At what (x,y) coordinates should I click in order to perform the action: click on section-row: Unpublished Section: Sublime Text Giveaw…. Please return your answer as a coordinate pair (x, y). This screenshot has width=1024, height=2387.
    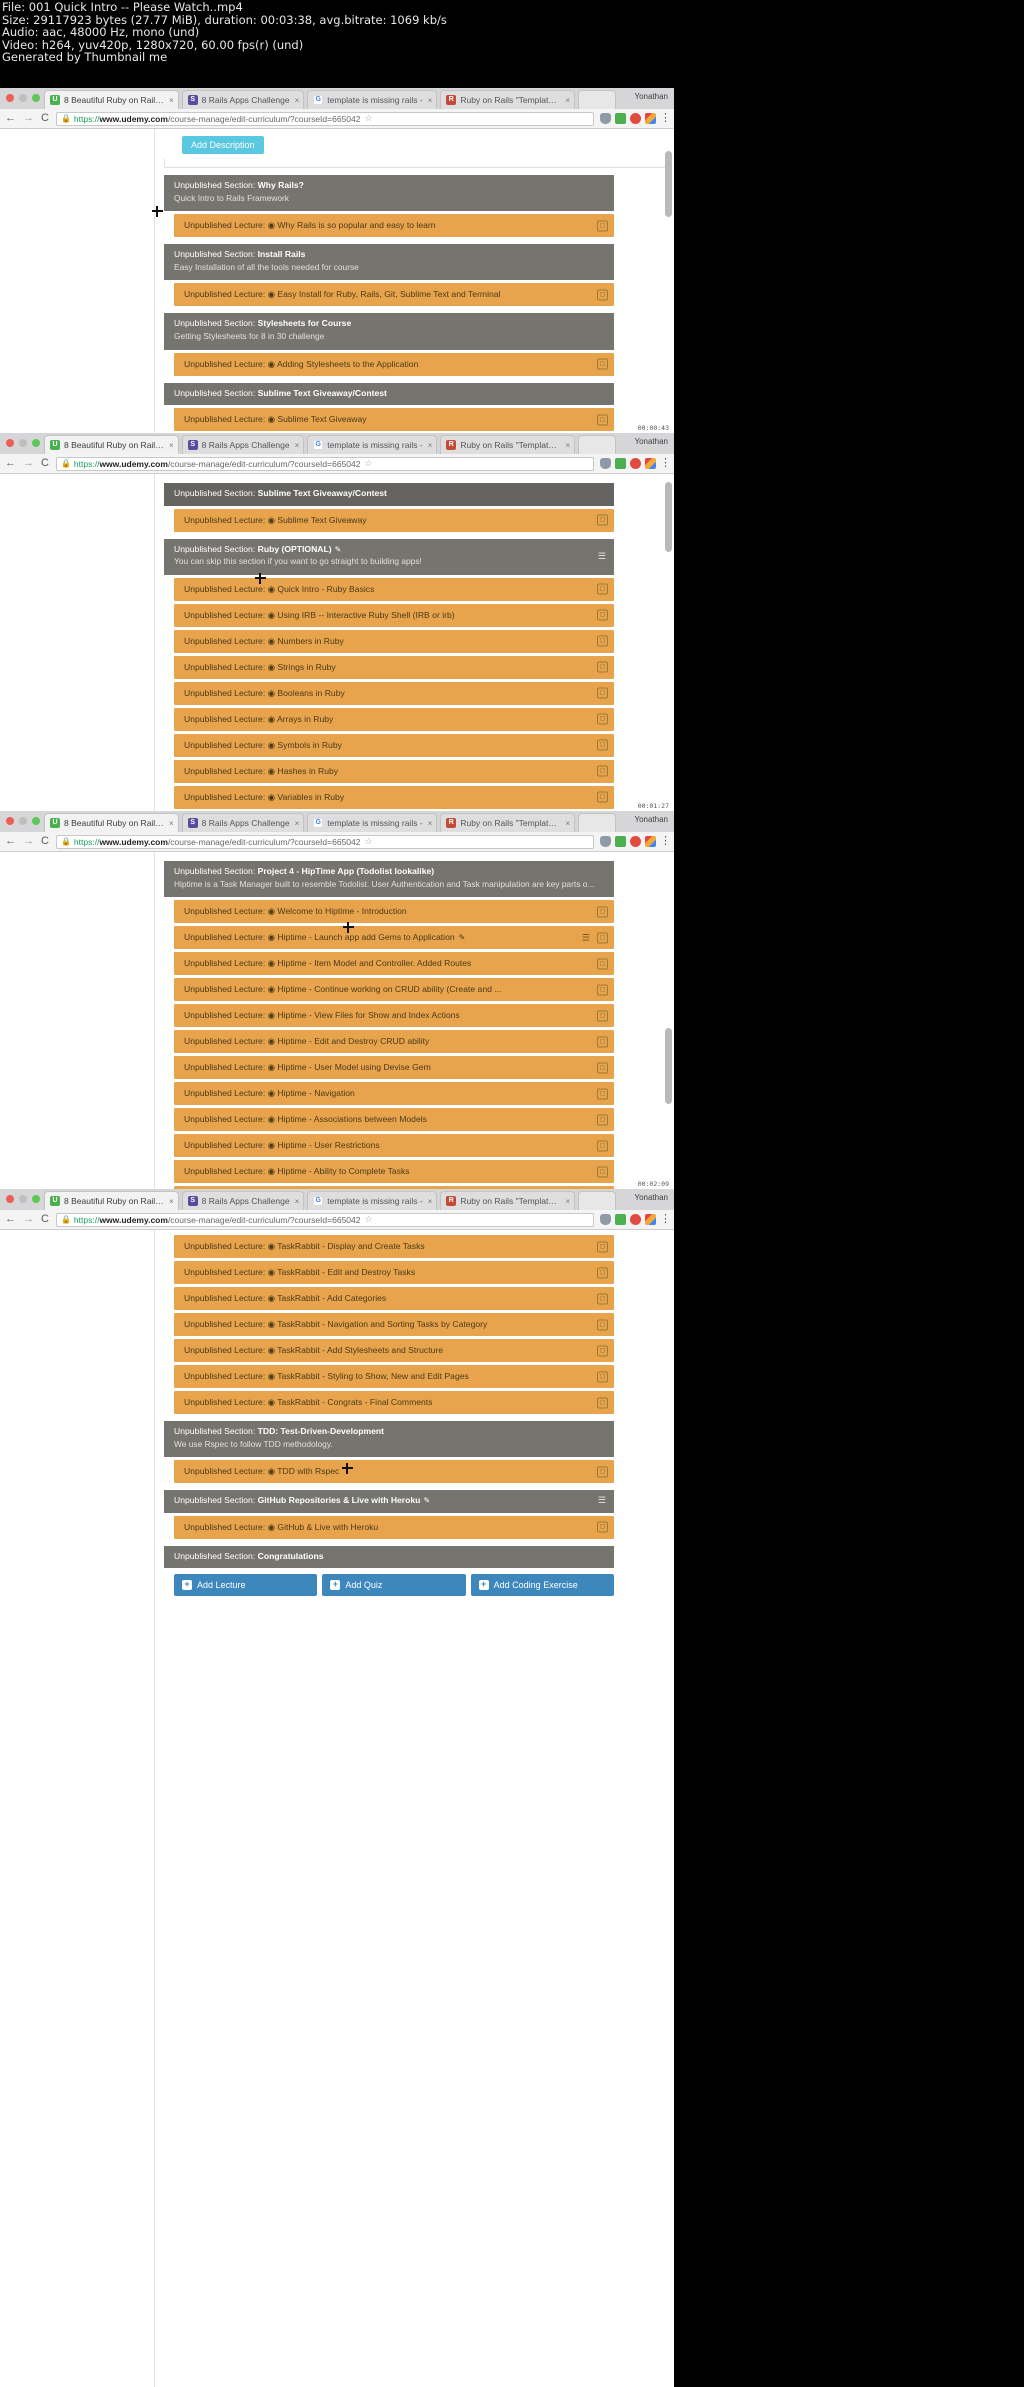
    Looking at the image, I should click on (389, 494).